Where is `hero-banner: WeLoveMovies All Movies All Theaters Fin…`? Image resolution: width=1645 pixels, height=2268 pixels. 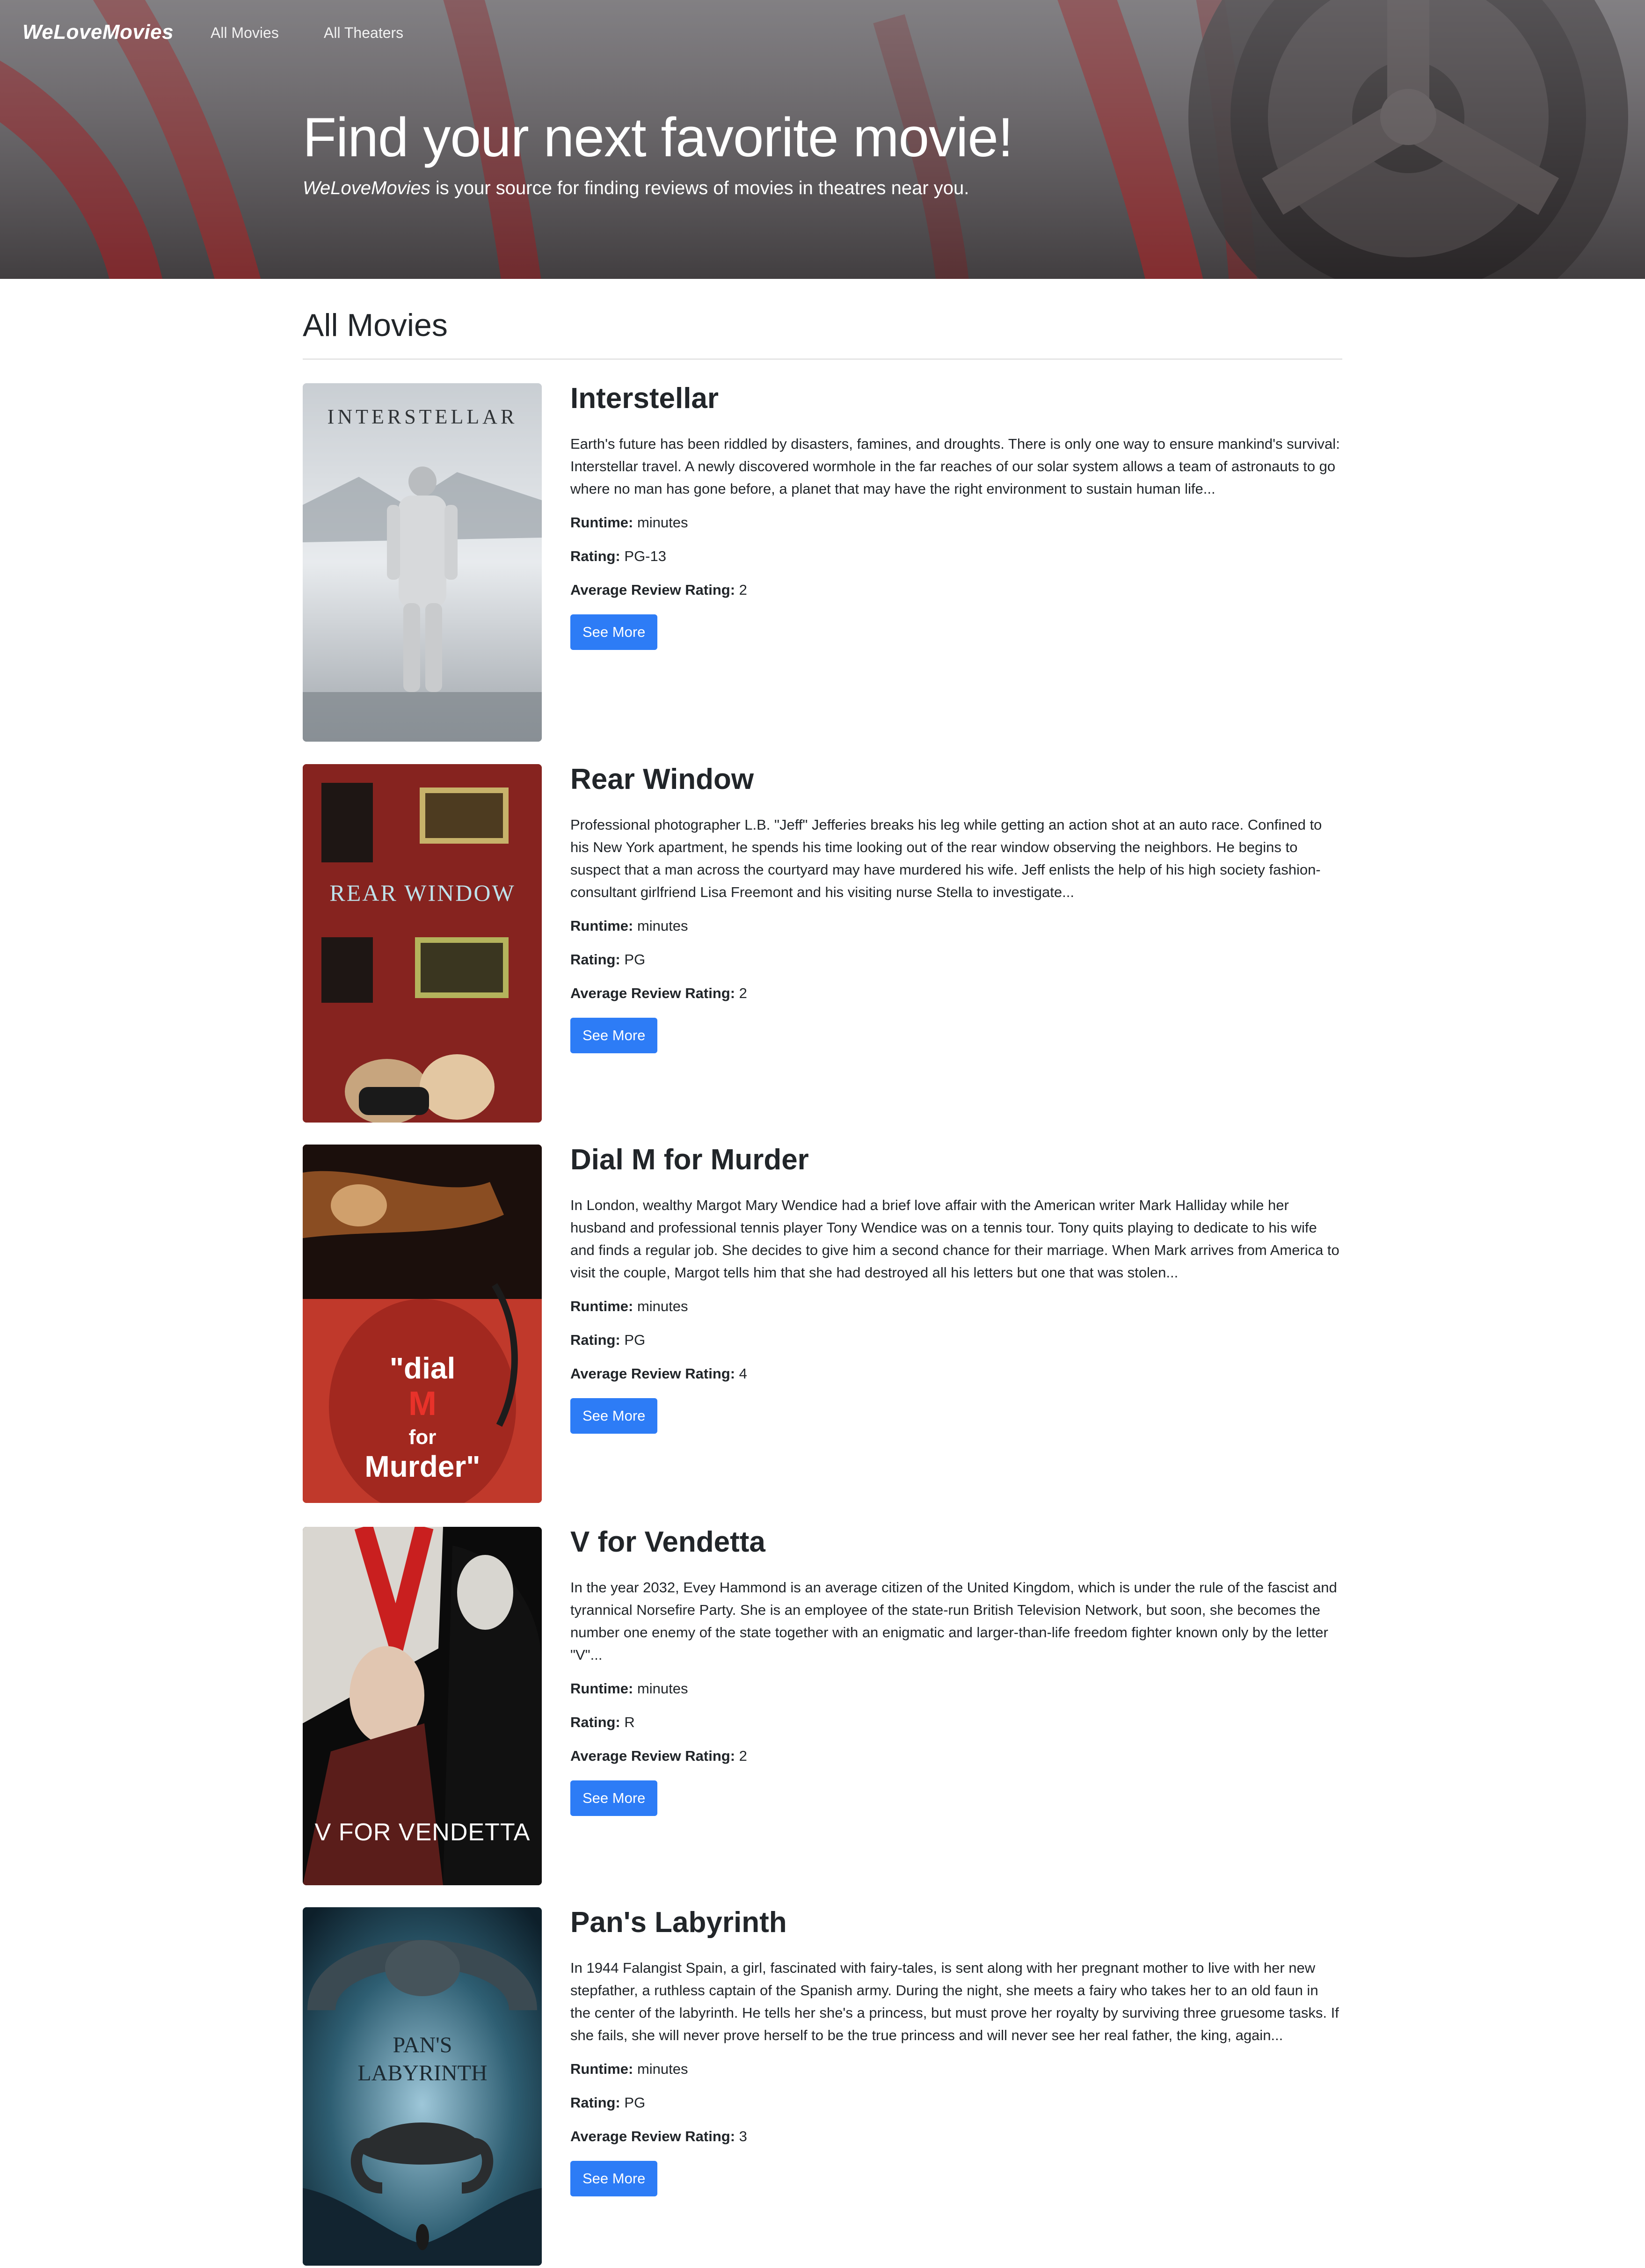 hero-banner: WeLoveMovies All Movies All Theaters Fin… is located at coordinates (822, 139).